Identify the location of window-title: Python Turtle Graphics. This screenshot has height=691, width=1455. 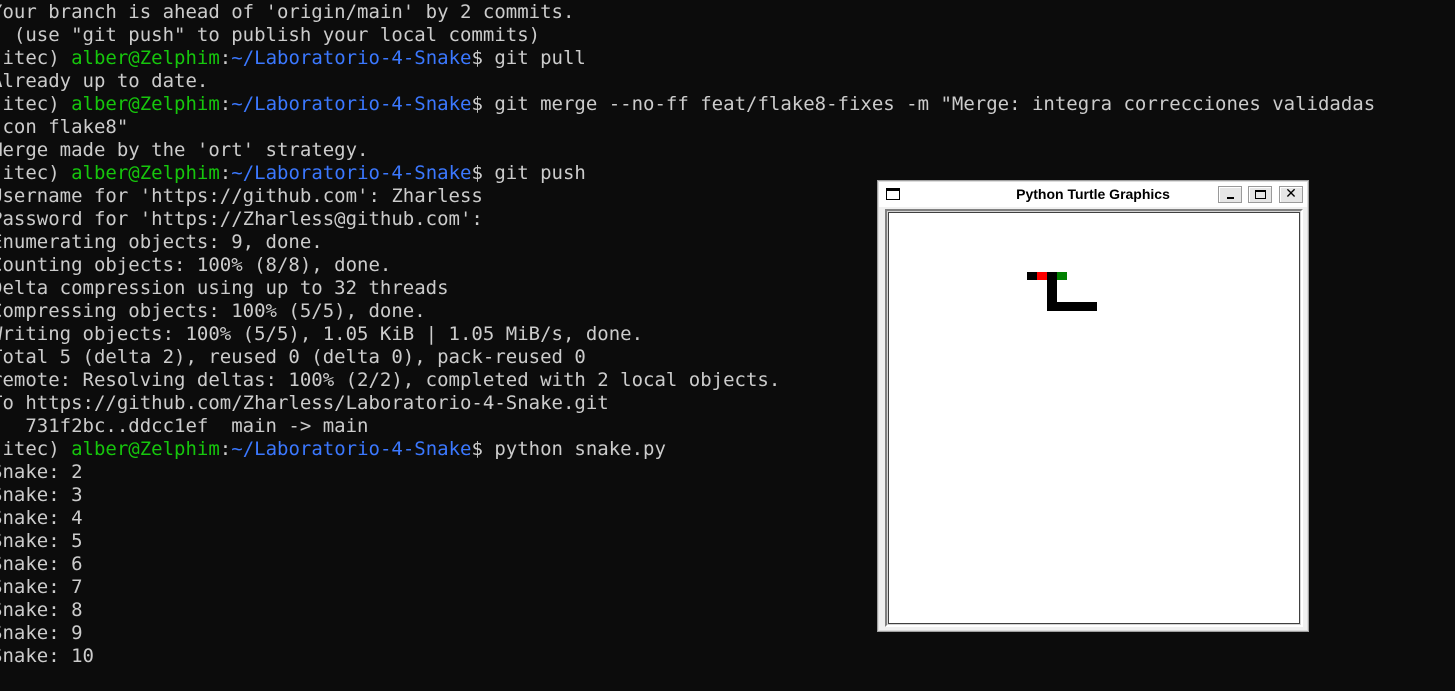
(1093, 194).